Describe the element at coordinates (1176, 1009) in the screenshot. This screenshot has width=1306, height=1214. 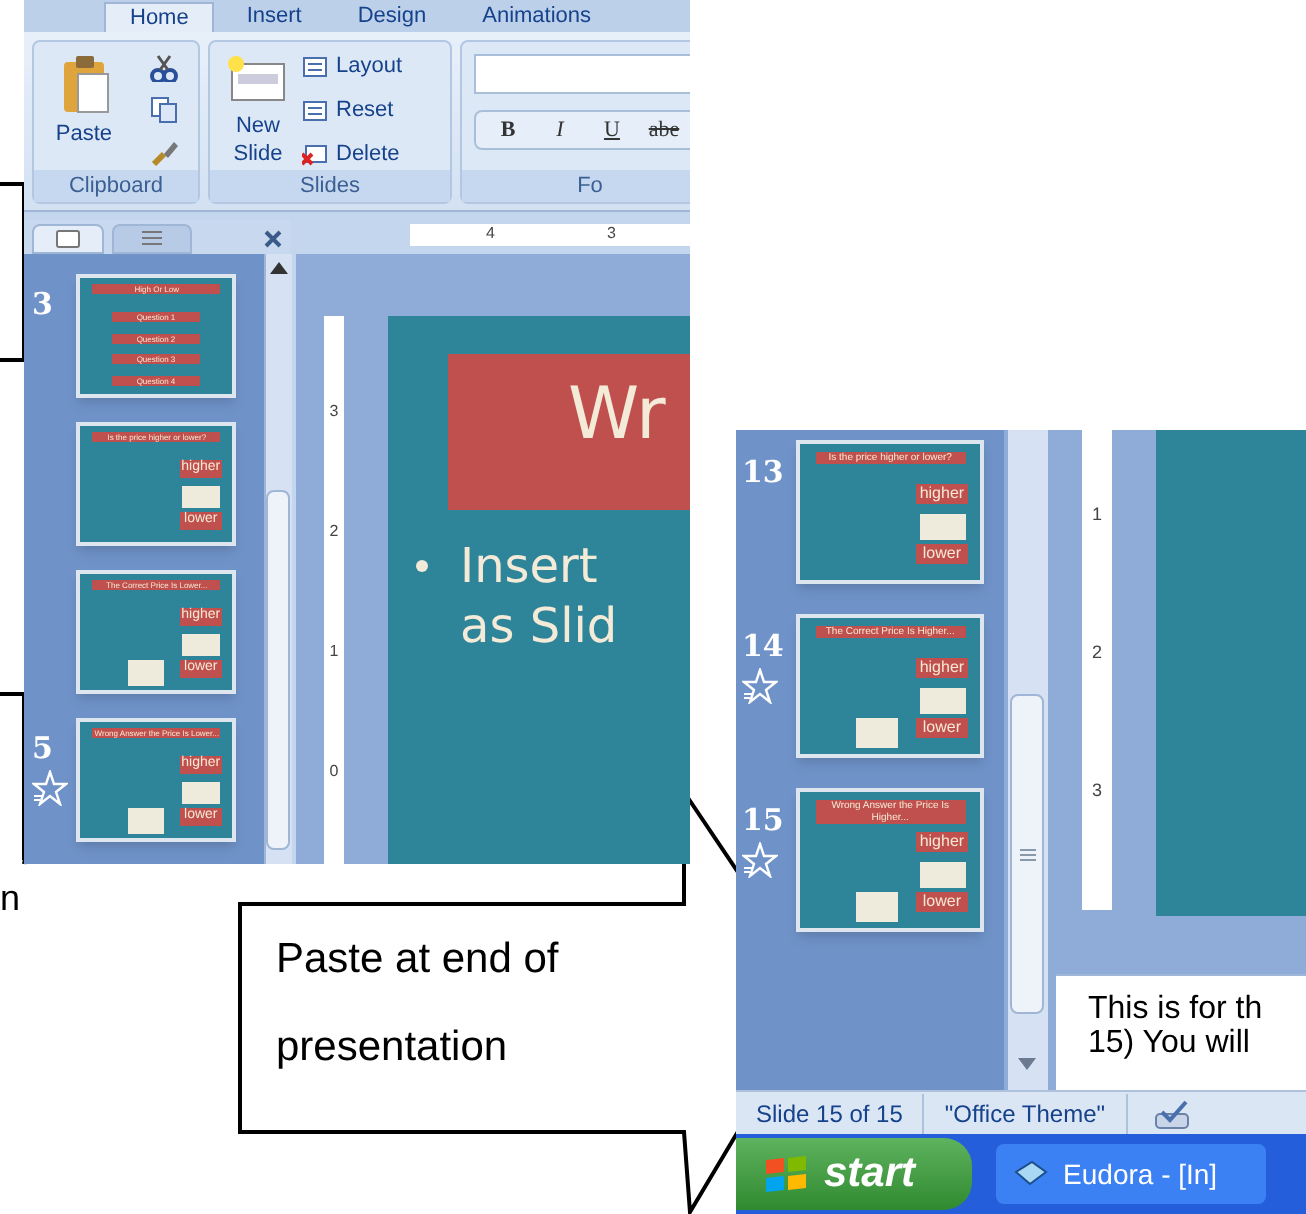
I see `notes-text: This is for th` at that location.